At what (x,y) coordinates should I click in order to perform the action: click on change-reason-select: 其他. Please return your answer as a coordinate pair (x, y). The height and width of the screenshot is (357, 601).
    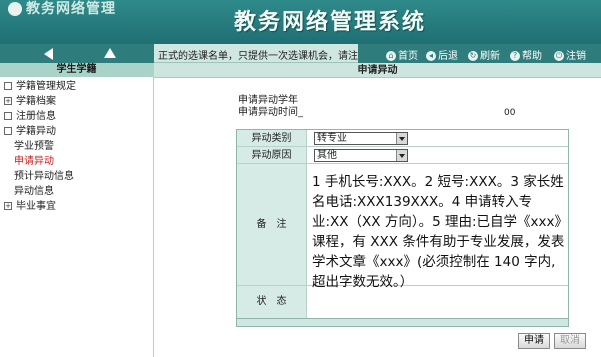
    Looking at the image, I should click on (361, 155).